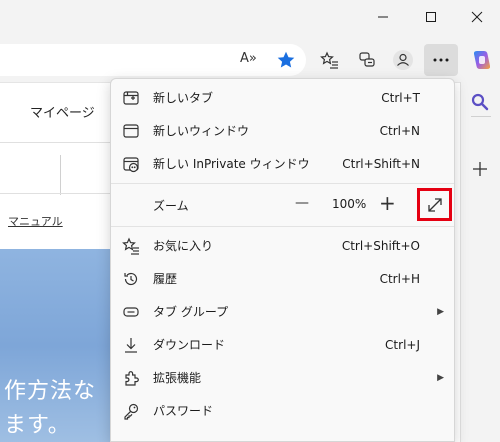 This screenshot has height=442, width=500. Describe the element at coordinates (165, 279) in the screenshot. I see `menu-item-label: 履歴` at that location.